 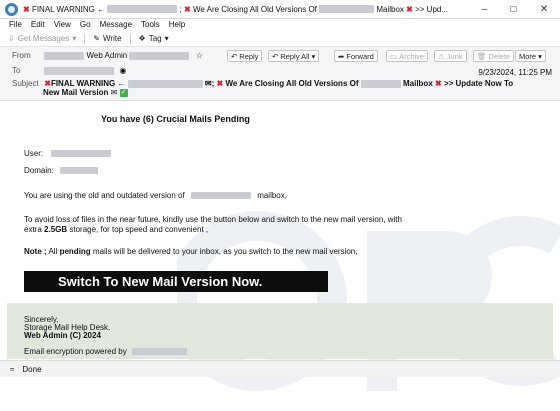 I want to click on to-label: To, so click(x=16, y=70).